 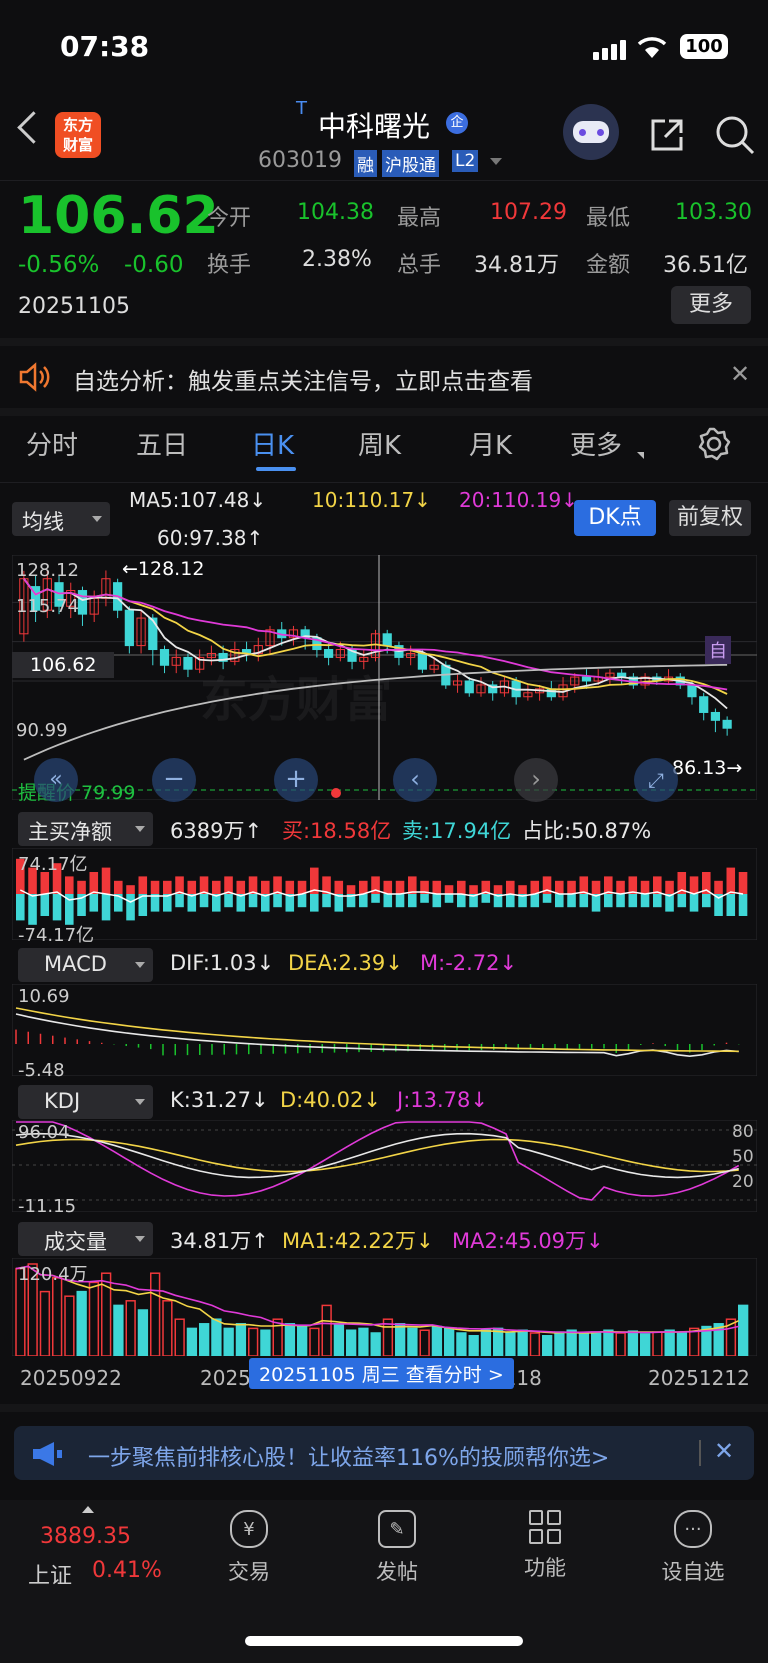 What do you see at coordinates (608, 218) in the screenshot?
I see `low-label: 最低` at bounding box center [608, 218].